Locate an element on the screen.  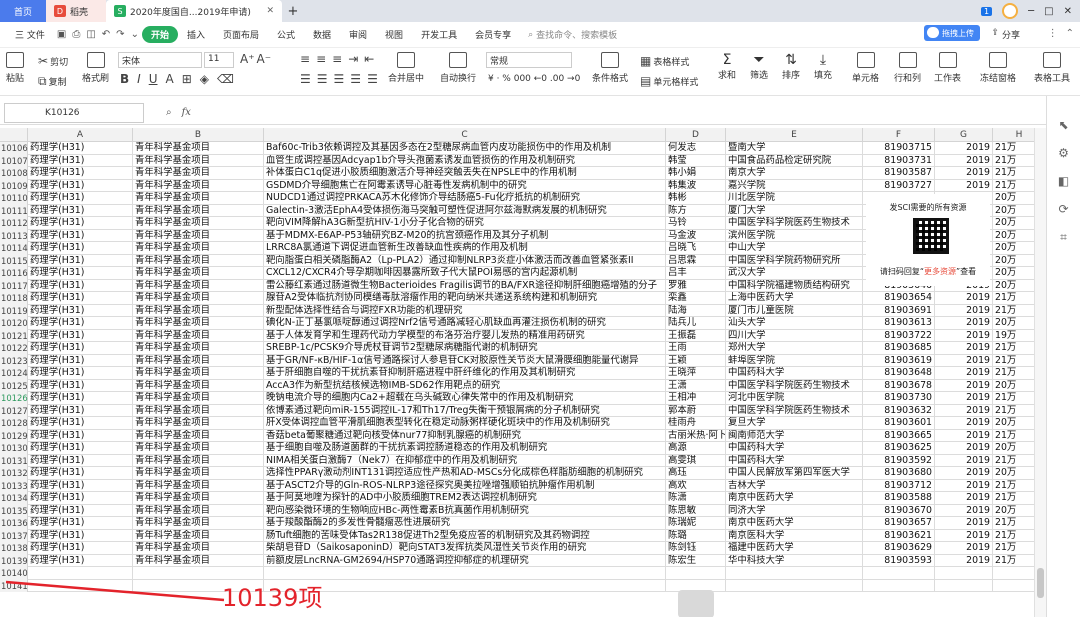
row-number: 10107 is located at coordinates (14, 160).